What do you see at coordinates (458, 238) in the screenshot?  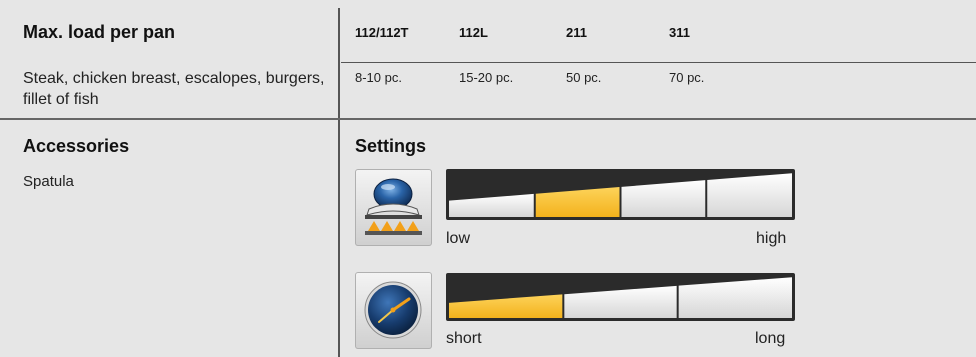 I see `heat-low-label: low` at bounding box center [458, 238].